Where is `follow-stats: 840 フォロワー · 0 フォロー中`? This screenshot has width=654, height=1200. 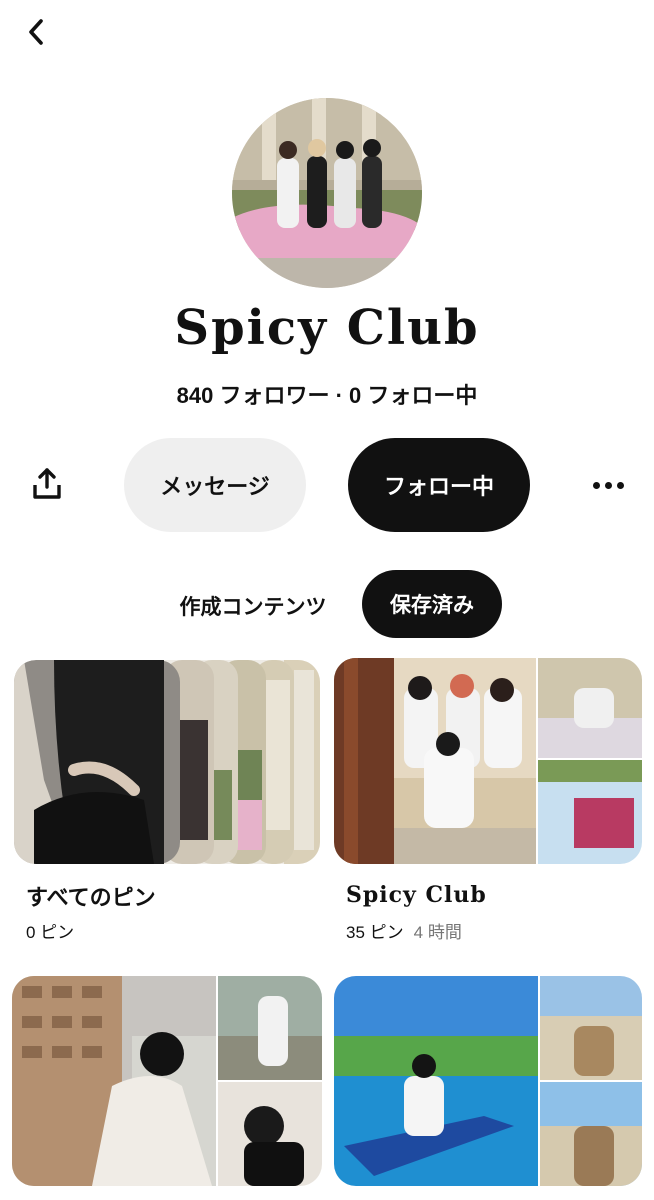 follow-stats: 840 フォロワー · 0 フォロー中 is located at coordinates (327, 395).